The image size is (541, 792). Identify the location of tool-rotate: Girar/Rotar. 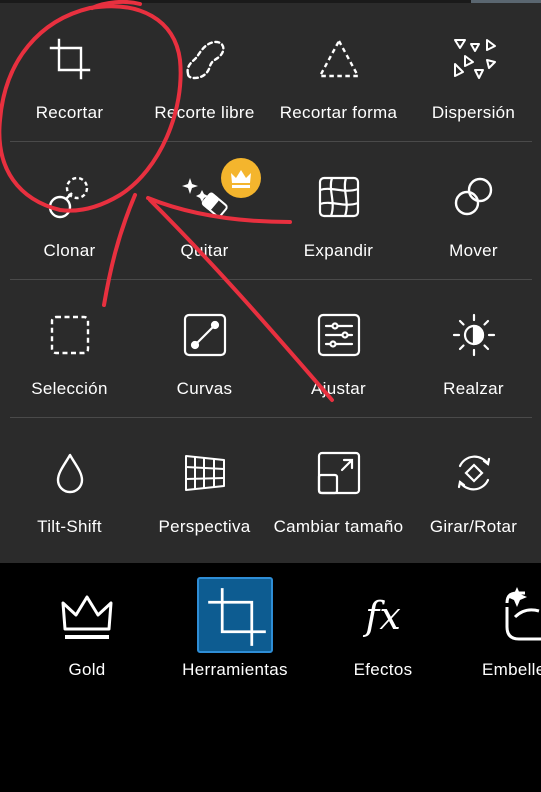
(473, 486).